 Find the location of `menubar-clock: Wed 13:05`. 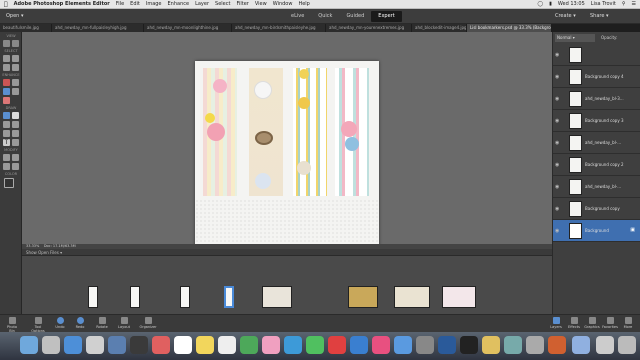

menubar-clock: Wed 13:05 is located at coordinates (571, 4).